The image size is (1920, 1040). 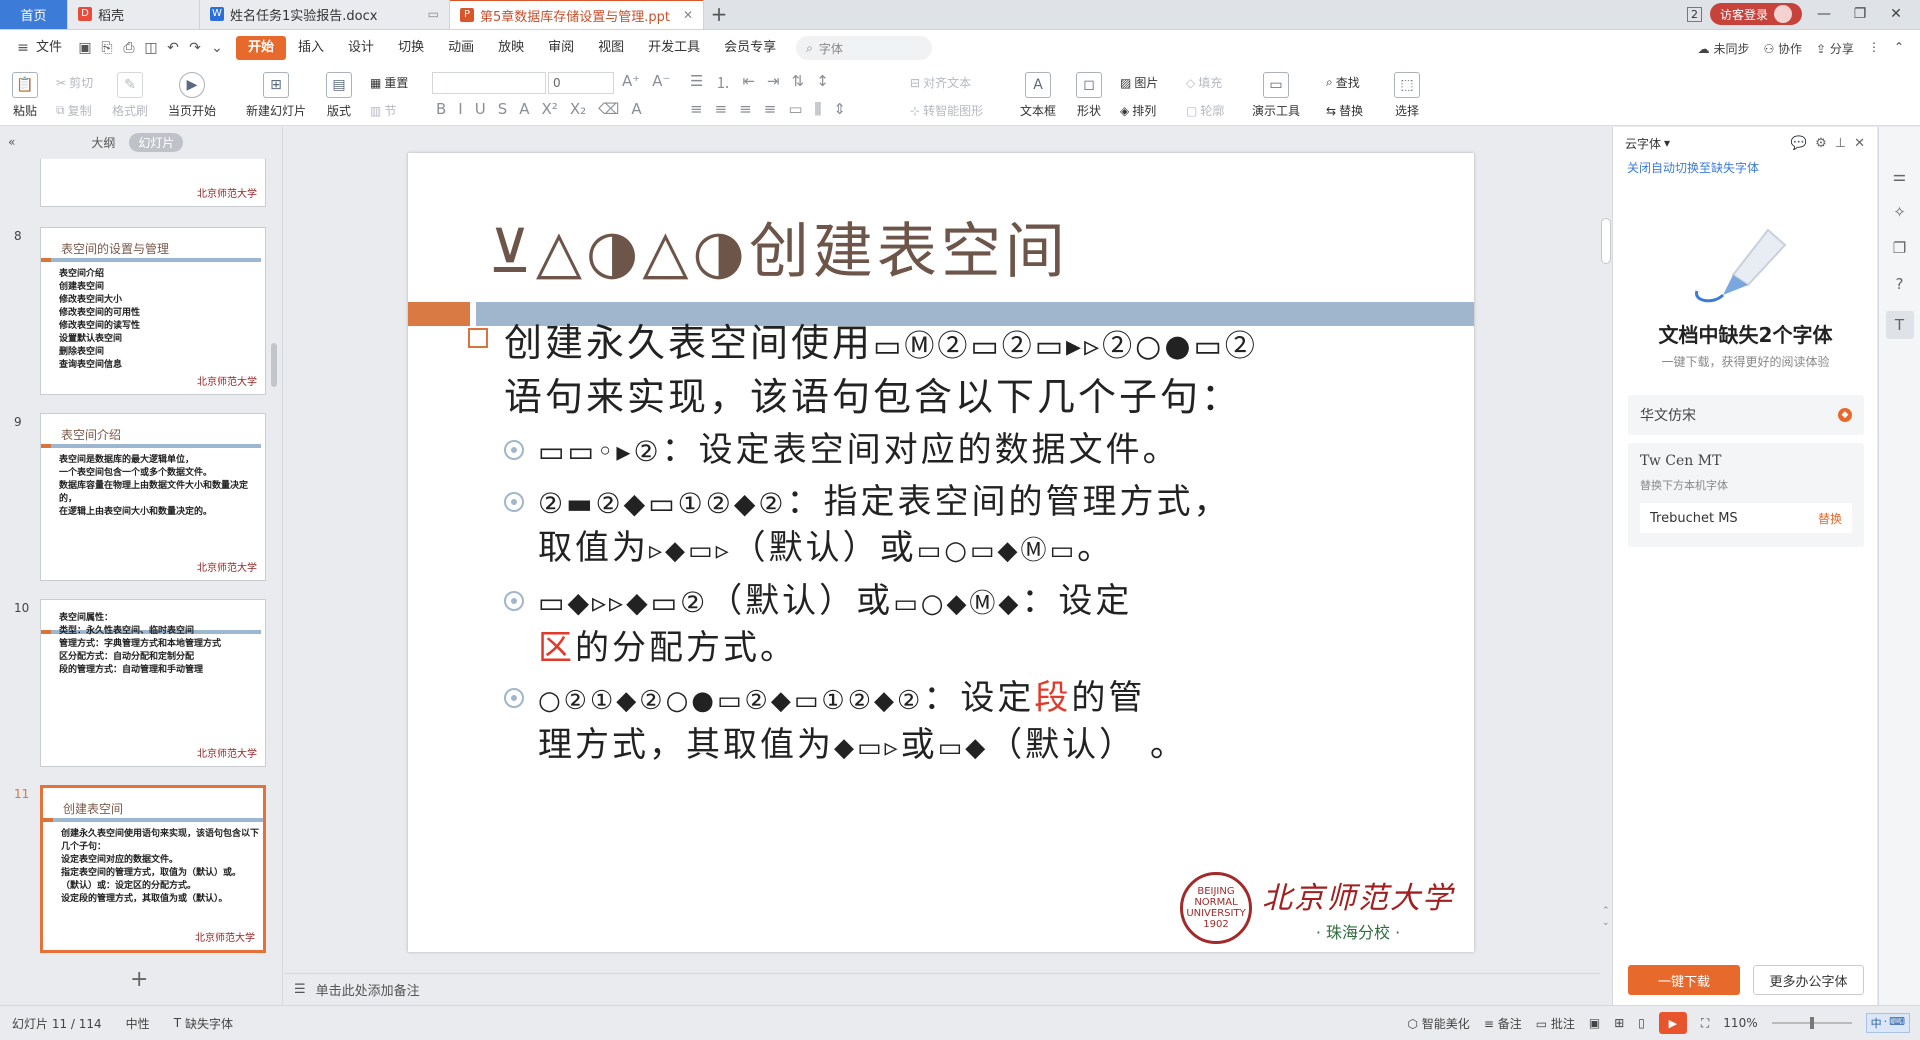 What do you see at coordinates (54, 48) in the screenshot?
I see `menu-file: 文件` at bounding box center [54, 48].